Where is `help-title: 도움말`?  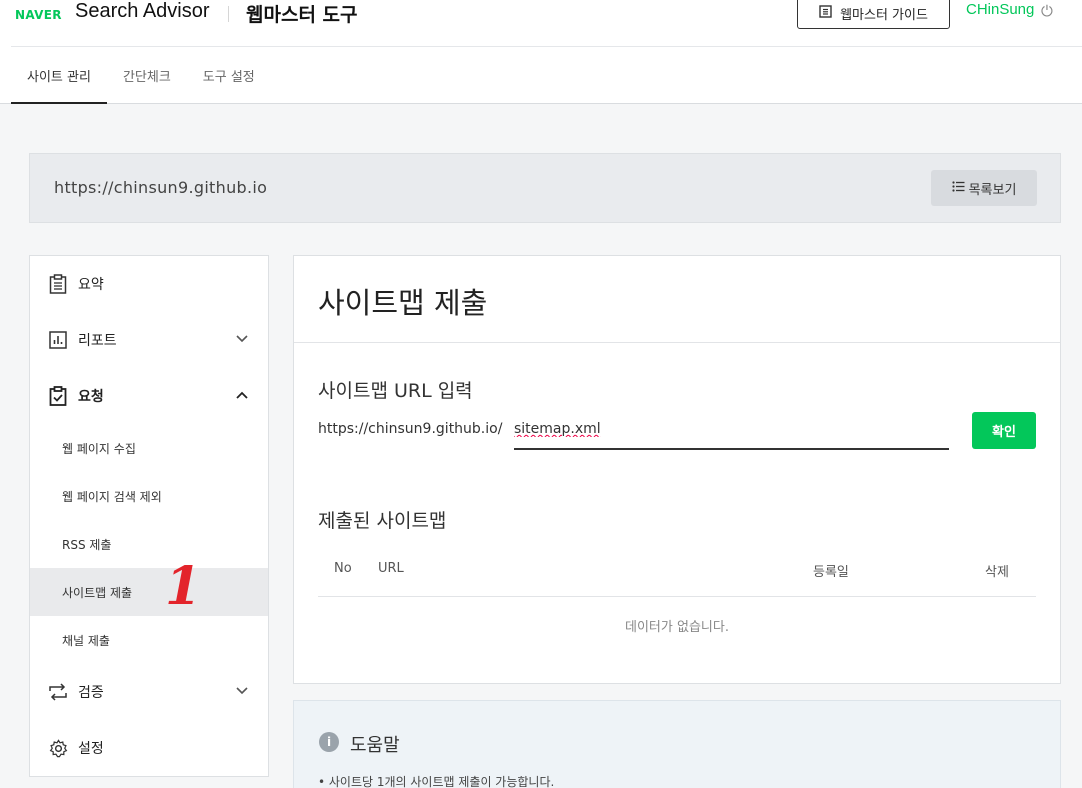 help-title: 도움말 is located at coordinates (375, 745).